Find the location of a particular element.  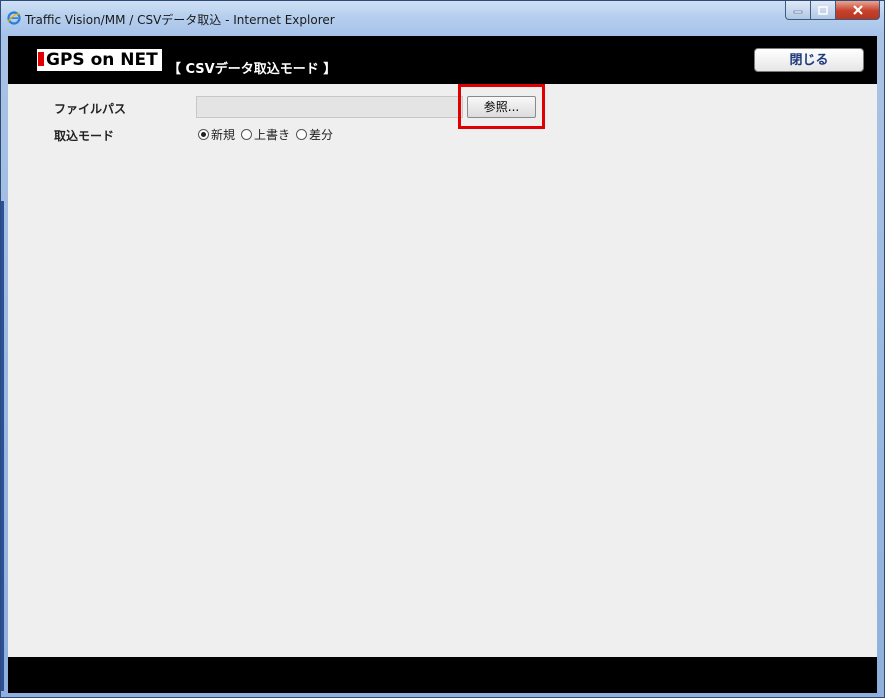

file-path-input is located at coordinates (329, 107).